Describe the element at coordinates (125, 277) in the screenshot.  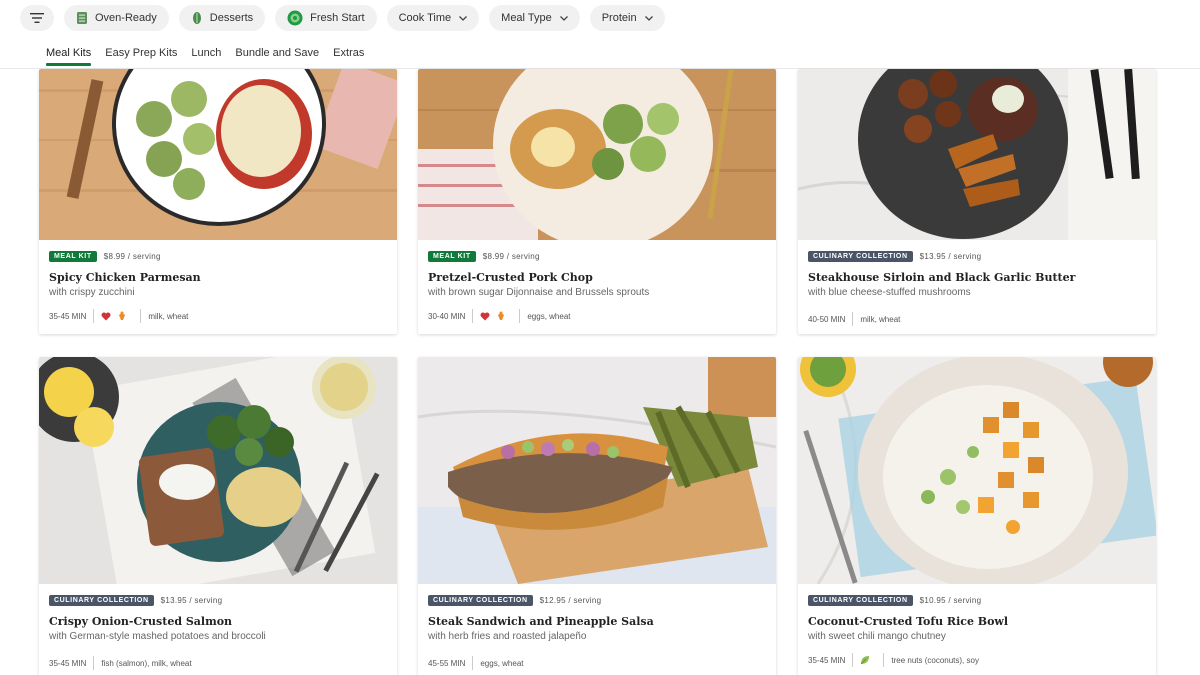
I see `meal-title: Spicy Chicken Parmesan` at that location.